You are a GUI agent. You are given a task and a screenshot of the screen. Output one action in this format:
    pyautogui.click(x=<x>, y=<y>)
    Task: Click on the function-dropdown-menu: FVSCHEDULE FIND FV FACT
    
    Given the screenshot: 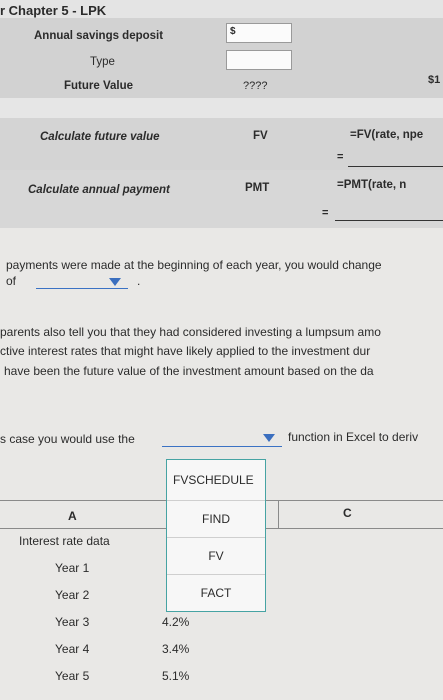 What is the action you would take?
    pyautogui.click(x=216, y=535)
    